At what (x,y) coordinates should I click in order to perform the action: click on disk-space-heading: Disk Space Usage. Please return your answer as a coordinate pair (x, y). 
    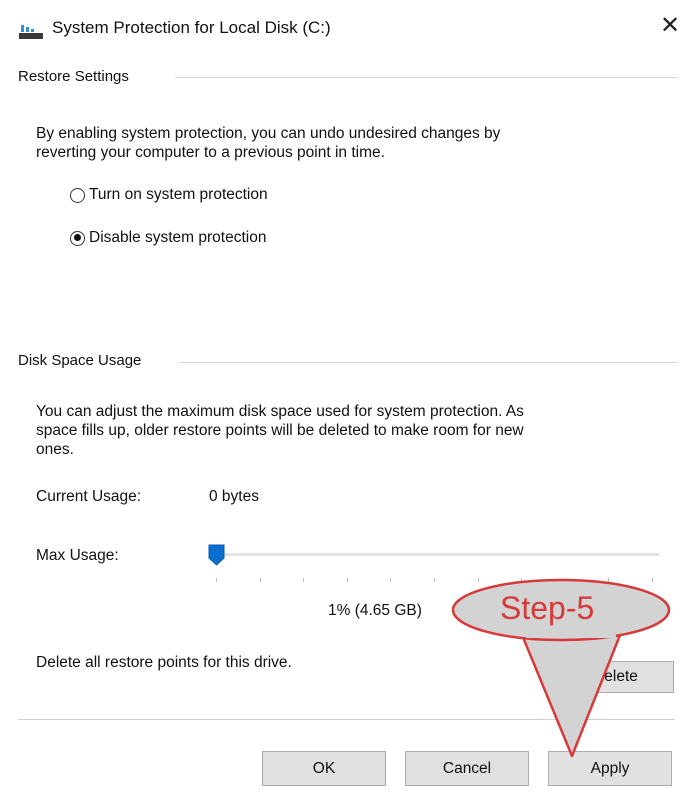
    Looking at the image, I should click on (84, 360).